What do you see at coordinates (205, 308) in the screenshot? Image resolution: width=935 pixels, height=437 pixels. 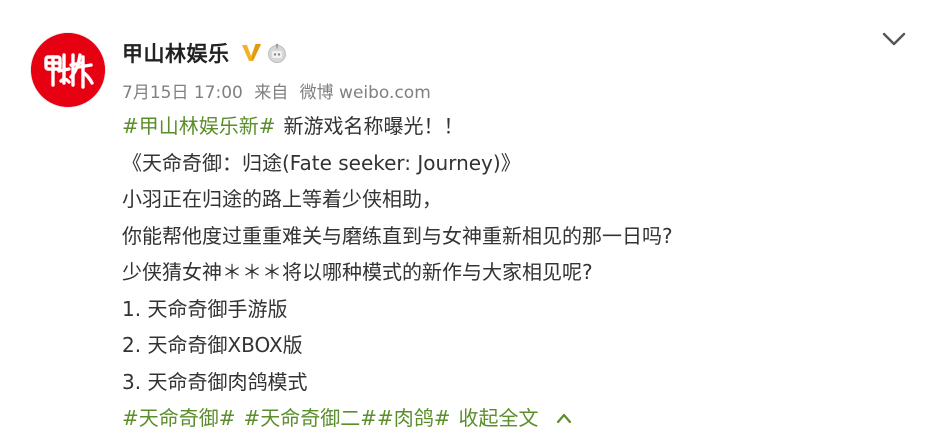 I see `content-line: 1. 天命奇御手游版` at bounding box center [205, 308].